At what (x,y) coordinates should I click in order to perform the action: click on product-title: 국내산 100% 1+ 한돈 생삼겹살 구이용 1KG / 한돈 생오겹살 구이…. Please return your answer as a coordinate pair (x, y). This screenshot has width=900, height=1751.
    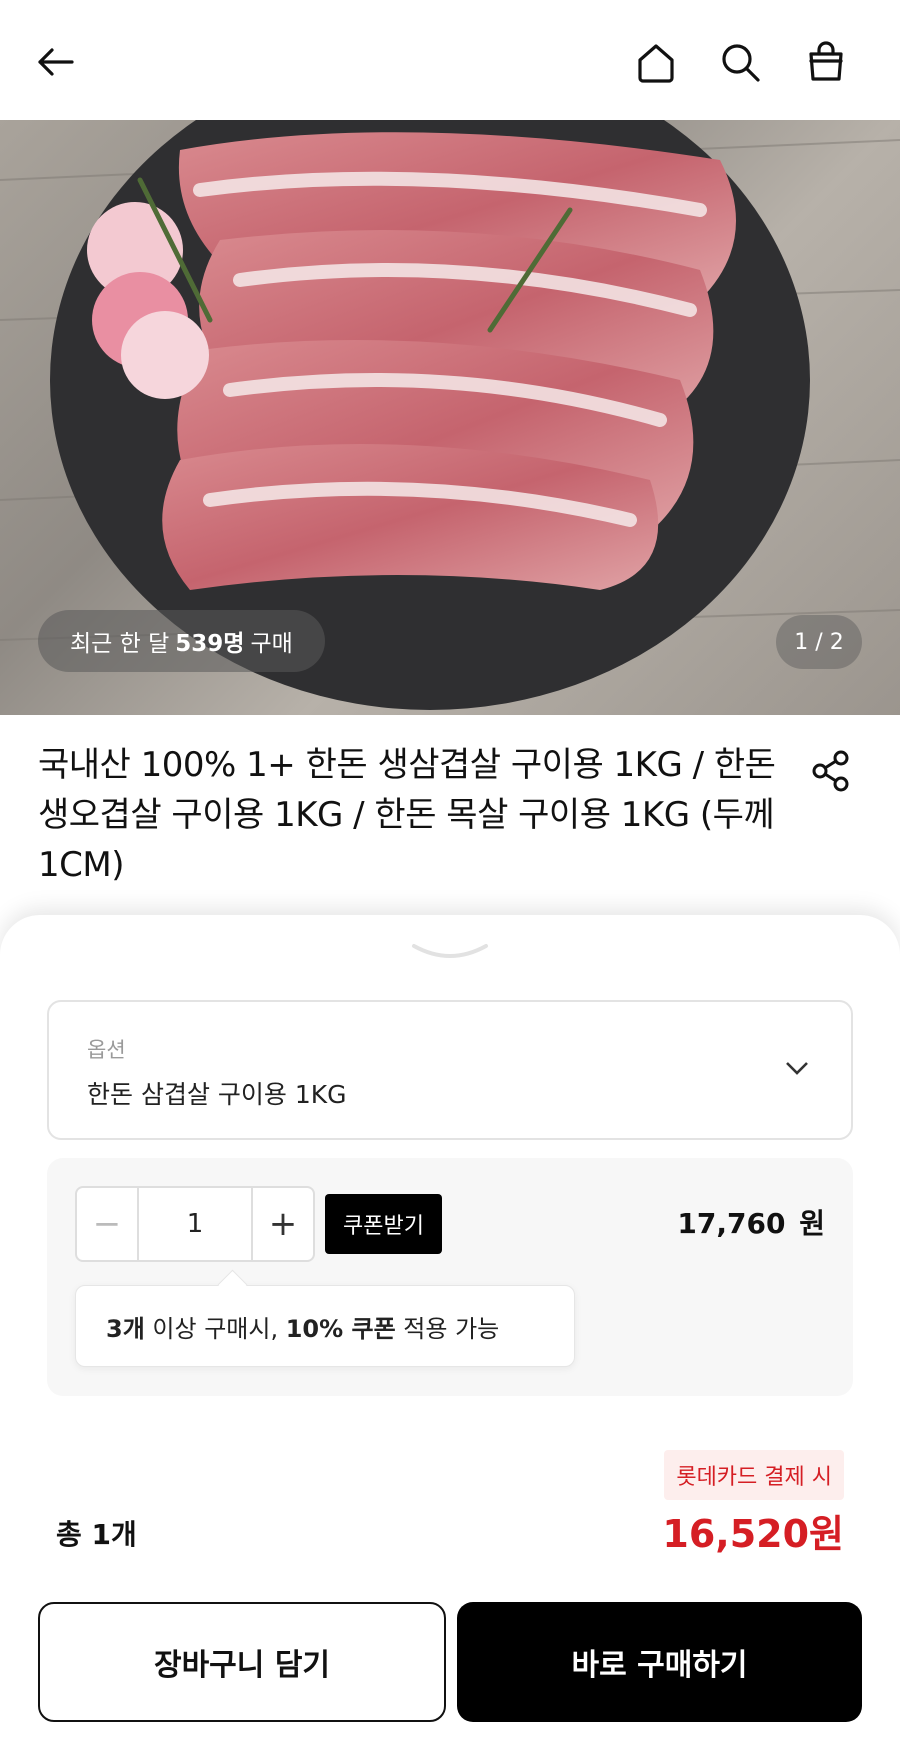
    Looking at the image, I should click on (407, 815).